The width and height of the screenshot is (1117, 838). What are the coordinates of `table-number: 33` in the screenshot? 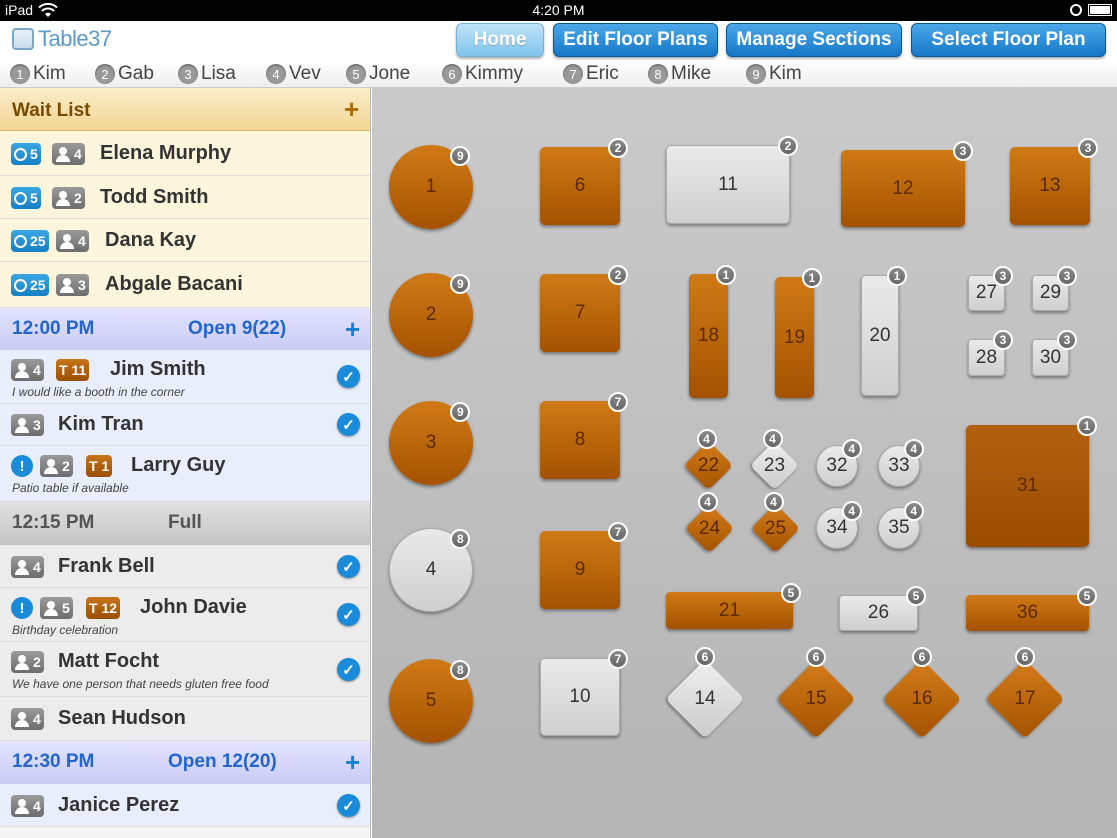 It's located at (899, 465).